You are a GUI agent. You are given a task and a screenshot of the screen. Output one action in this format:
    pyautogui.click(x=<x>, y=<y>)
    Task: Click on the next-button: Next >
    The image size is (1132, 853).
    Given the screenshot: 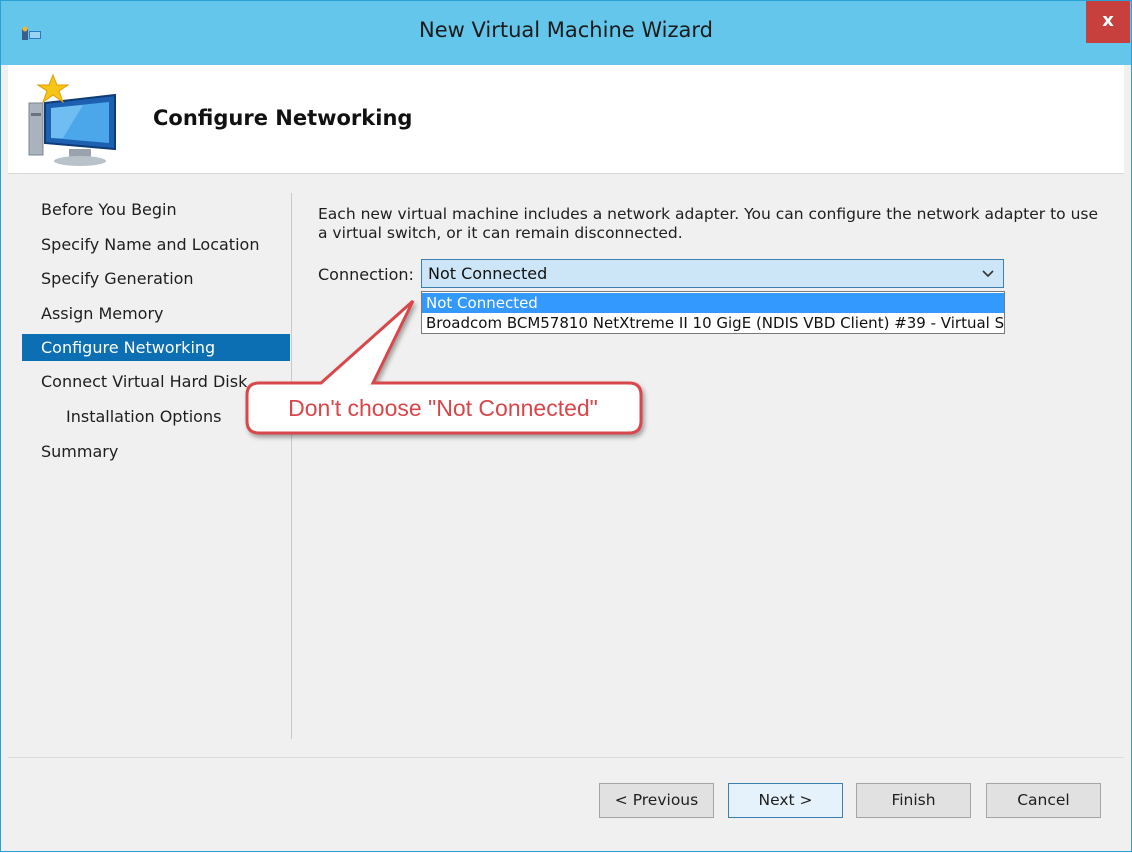 What is the action you would take?
    pyautogui.click(x=785, y=800)
    